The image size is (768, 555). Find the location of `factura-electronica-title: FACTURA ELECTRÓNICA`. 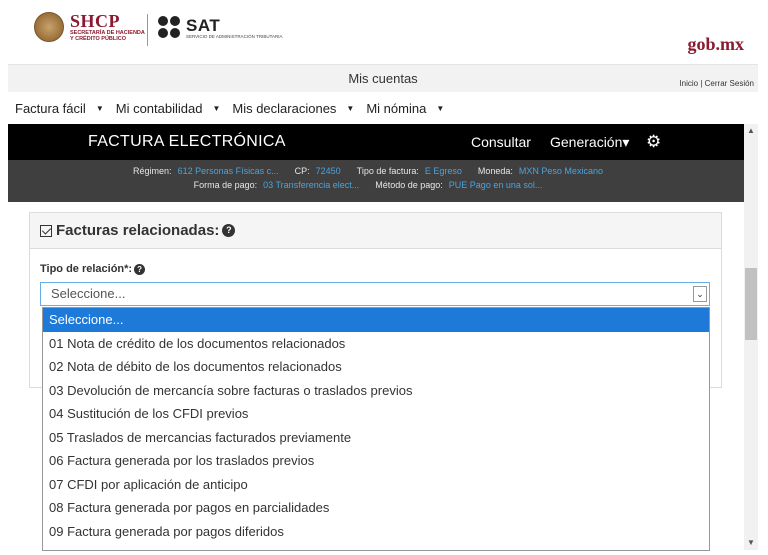

factura-electronica-title: FACTURA ELECTRÓNICA is located at coordinates (187, 141).